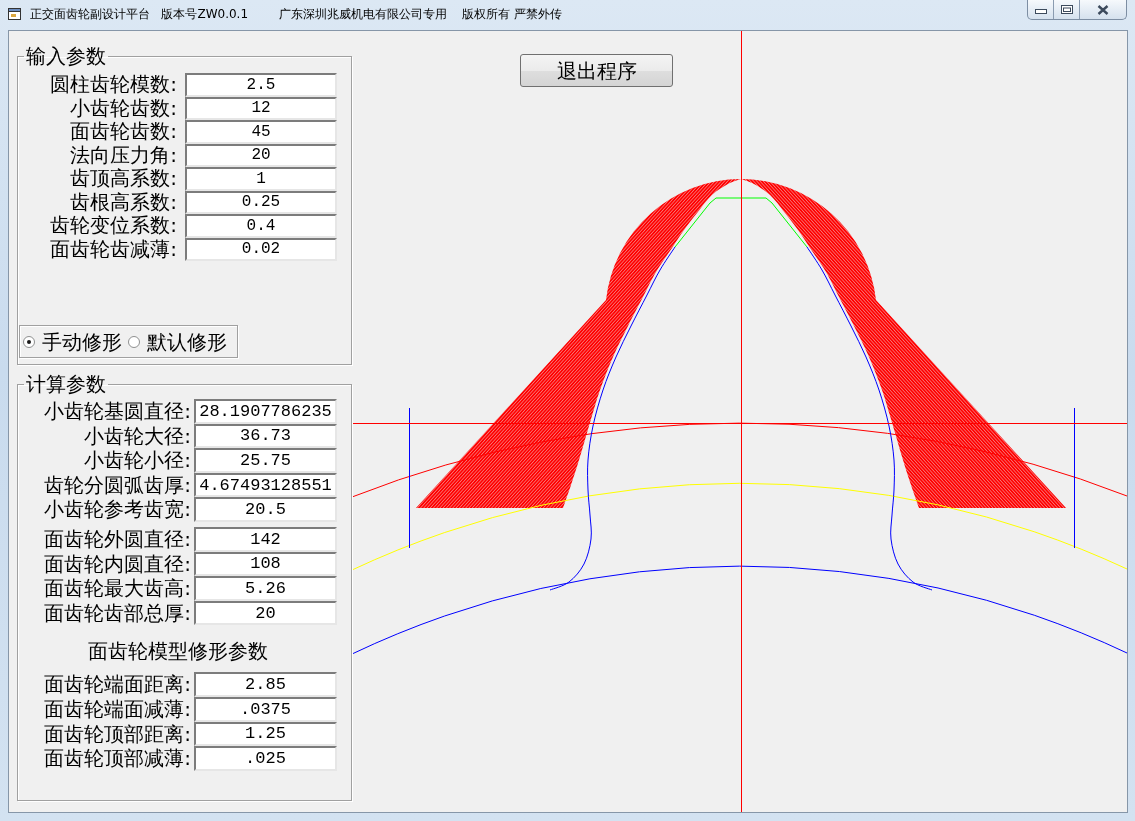 The width and height of the screenshot is (1135, 821). What do you see at coordinates (261, 108) in the screenshot?
I see `input-field: 12` at bounding box center [261, 108].